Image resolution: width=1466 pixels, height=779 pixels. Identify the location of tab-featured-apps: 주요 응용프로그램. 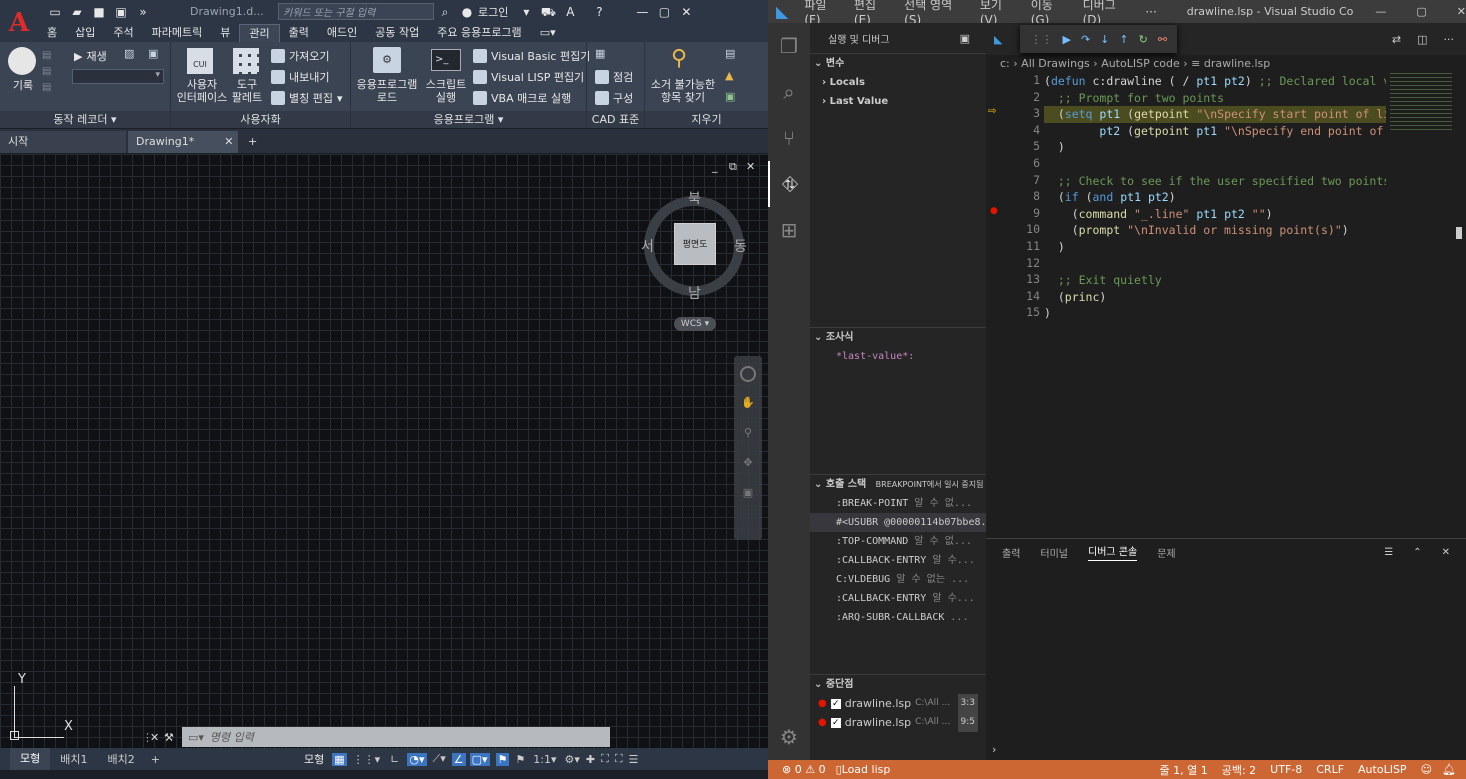
(479, 32).